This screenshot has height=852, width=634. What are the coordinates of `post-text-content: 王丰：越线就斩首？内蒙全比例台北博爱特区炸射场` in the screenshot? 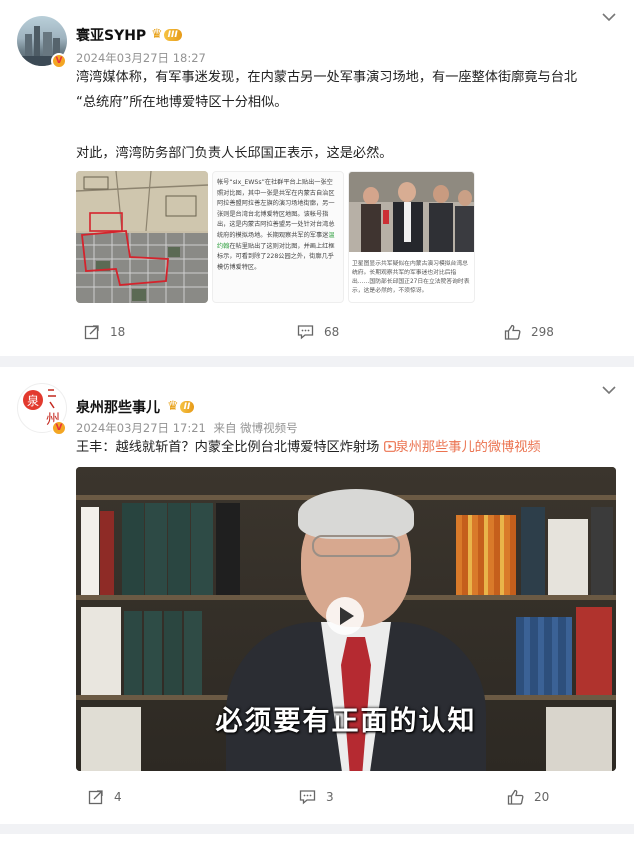 It's located at (228, 447).